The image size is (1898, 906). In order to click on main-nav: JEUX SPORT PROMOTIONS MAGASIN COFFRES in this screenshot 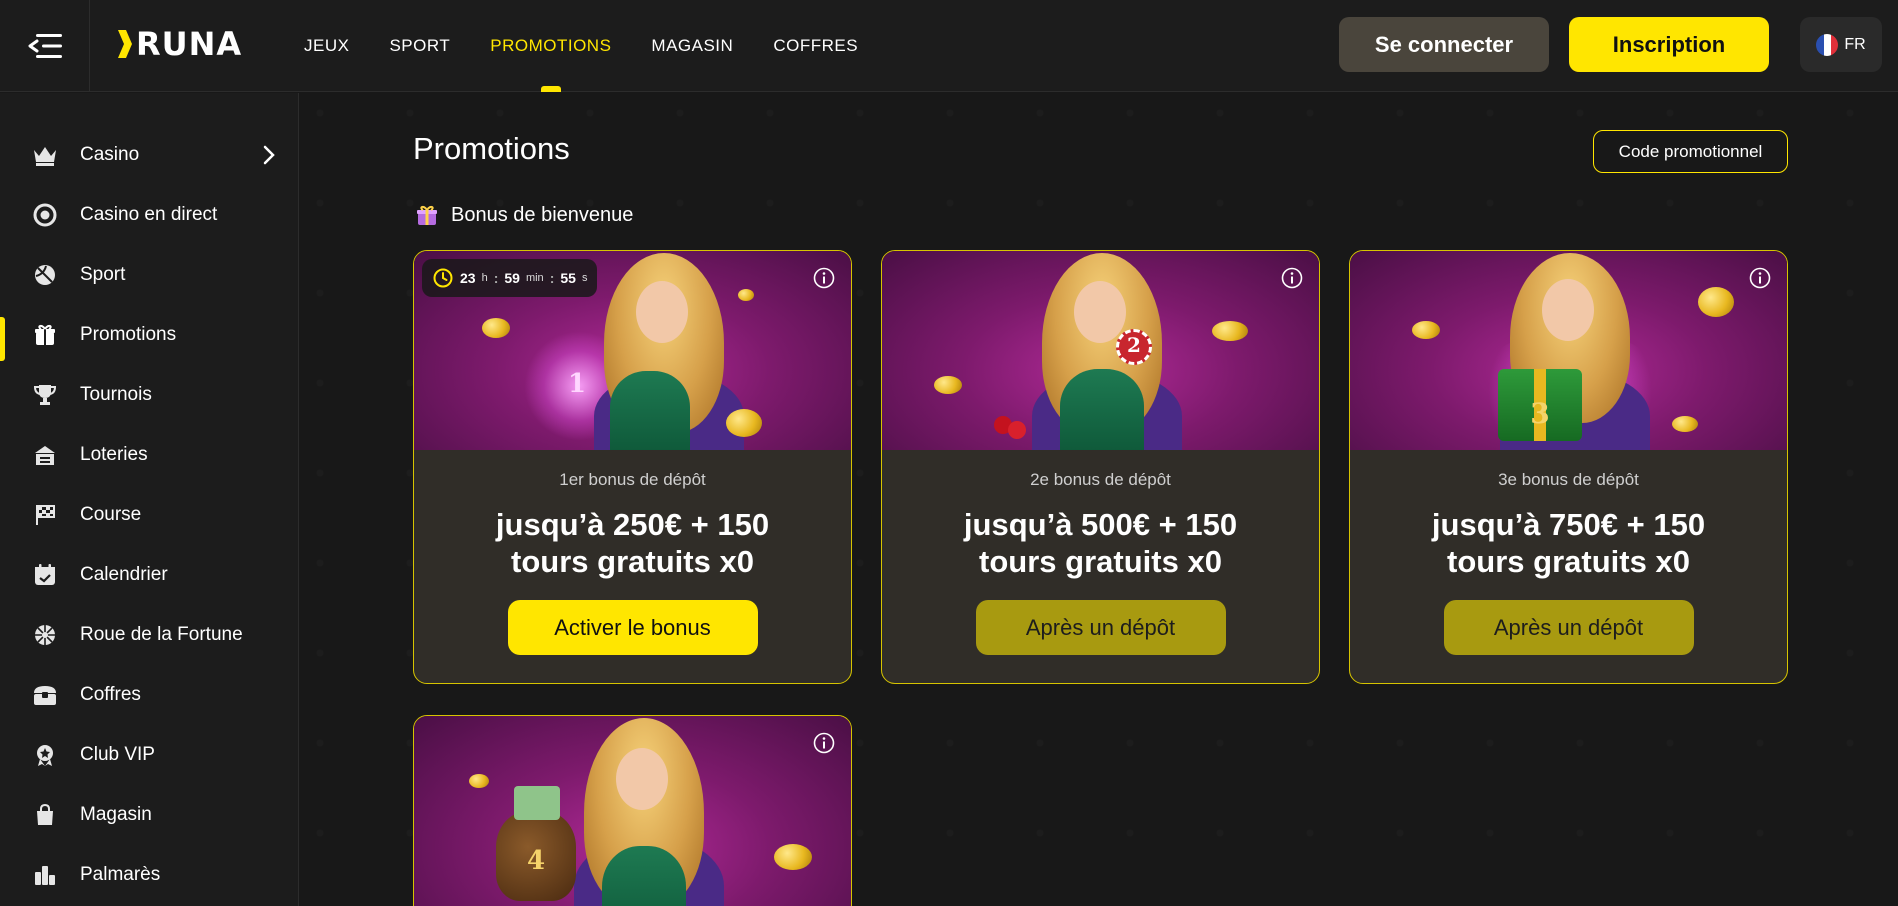, I will do `click(581, 46)`.